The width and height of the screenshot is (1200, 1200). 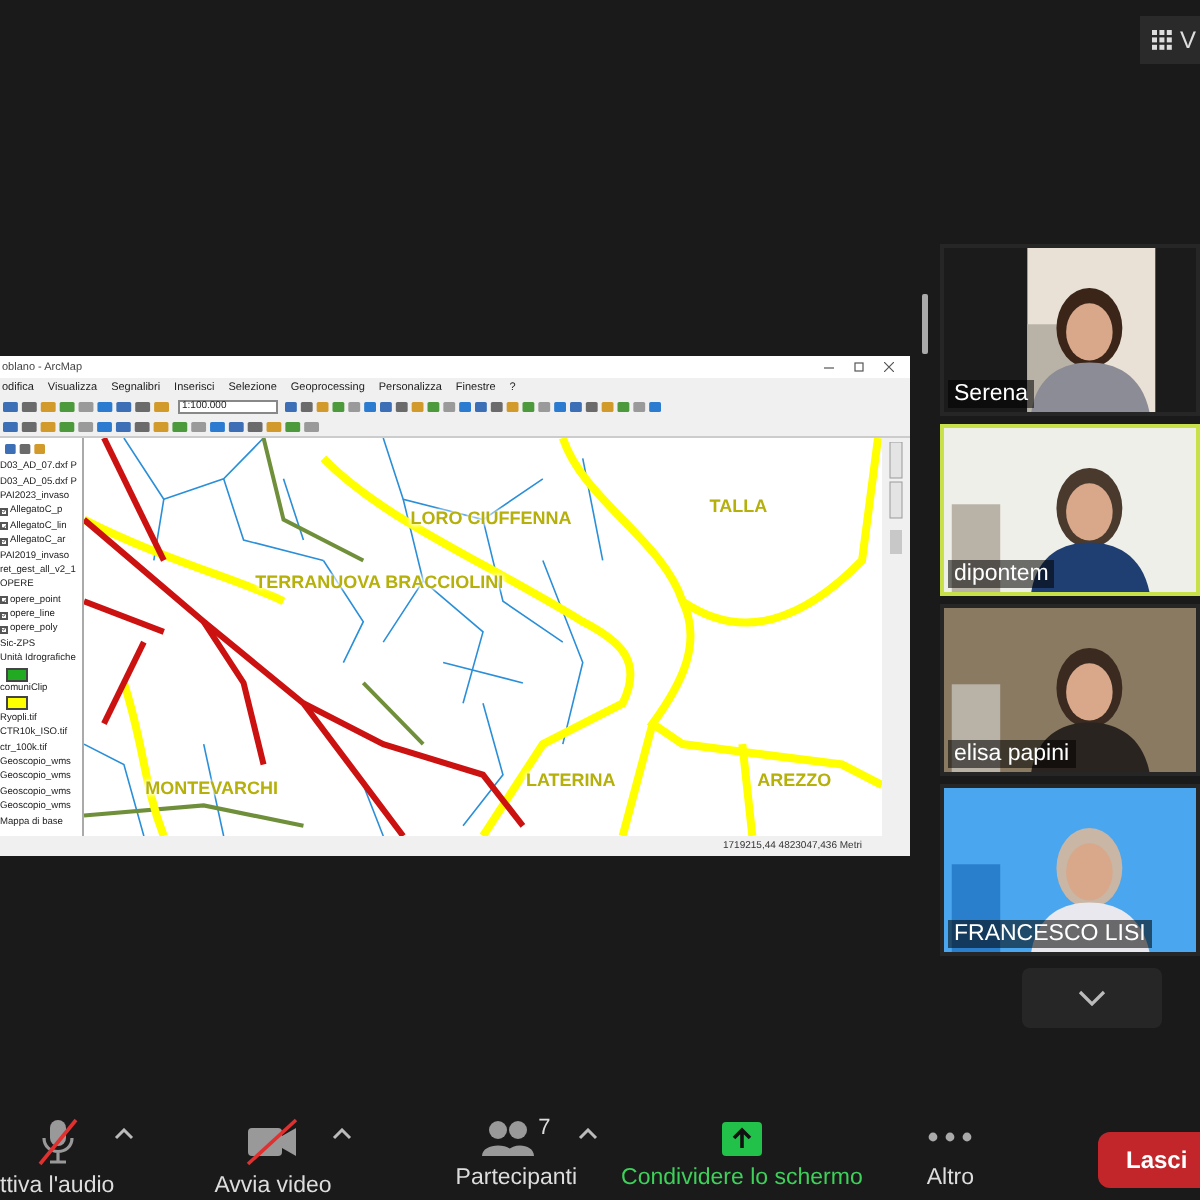 I want to click on chevron-down-icon, so click(x=1092, y=998).